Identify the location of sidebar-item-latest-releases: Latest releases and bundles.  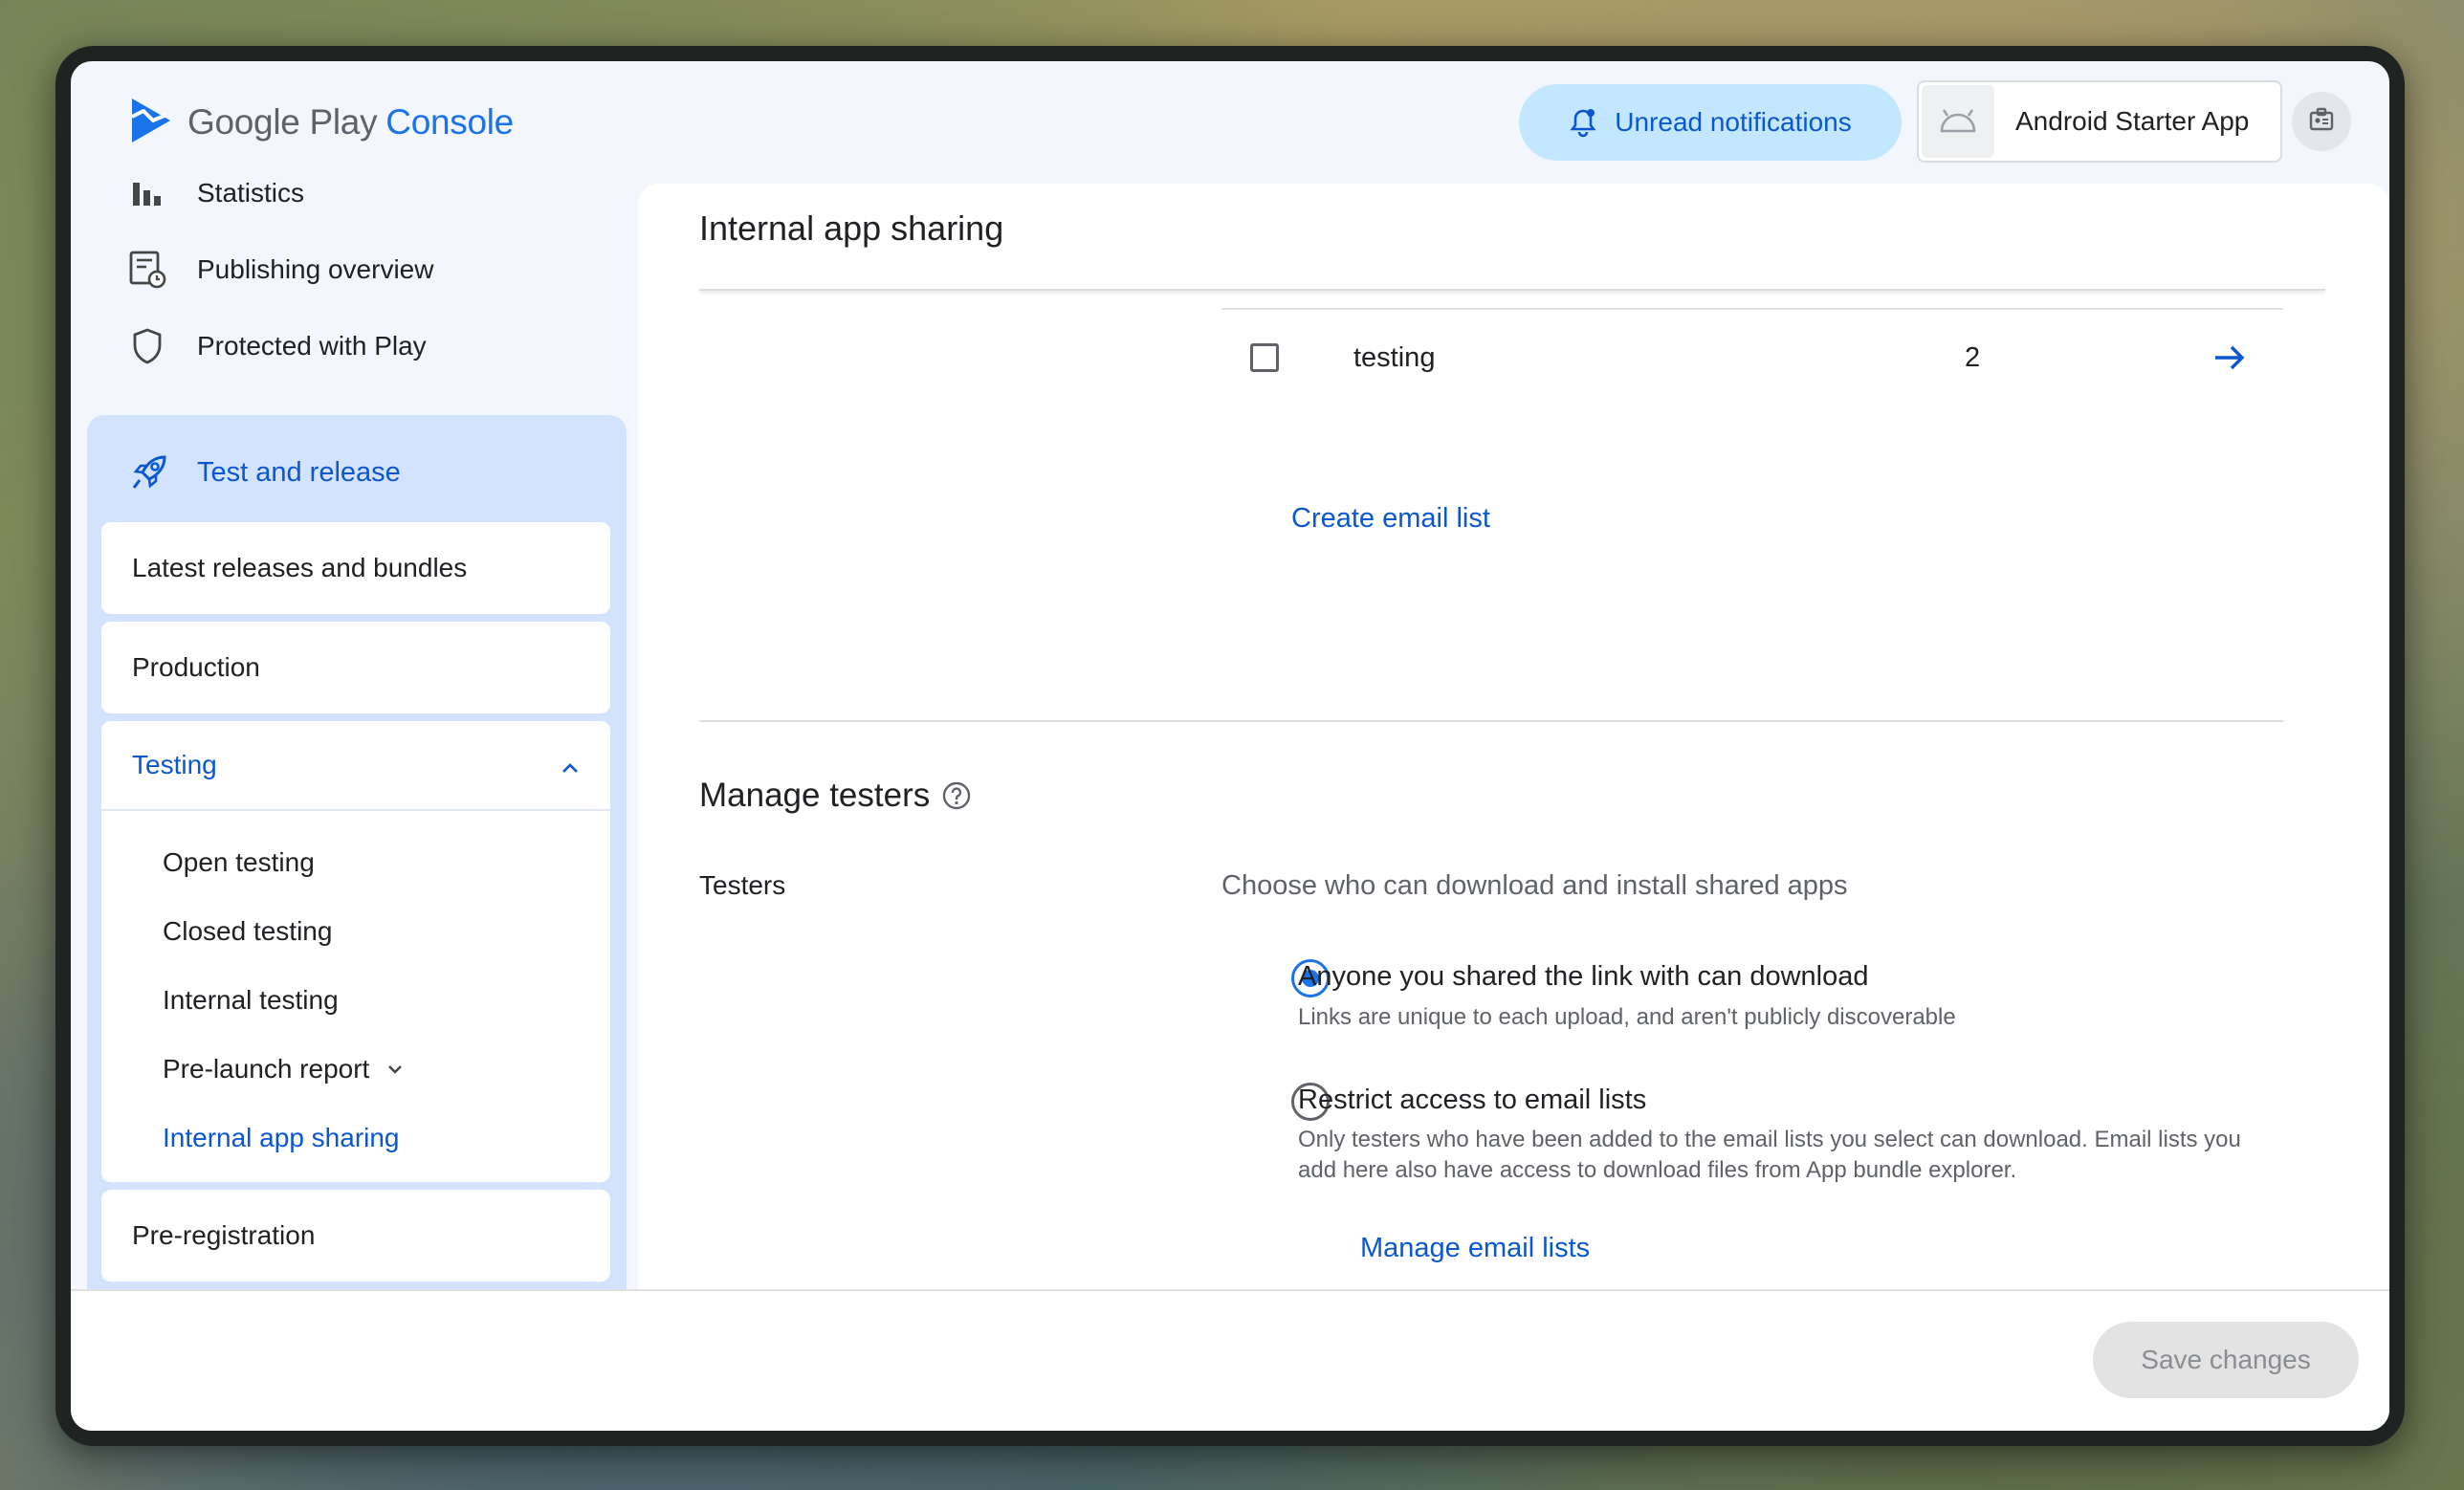
(355, 568).